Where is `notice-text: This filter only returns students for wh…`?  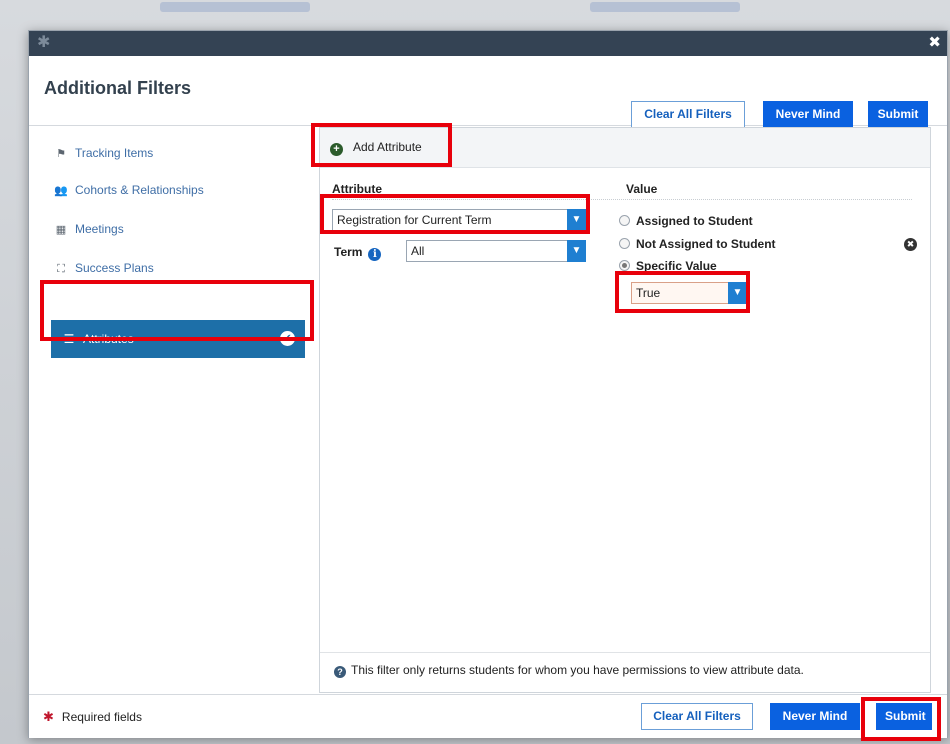 notice-text: This filter only returns students for wh… is located at coordinates (577, 670).